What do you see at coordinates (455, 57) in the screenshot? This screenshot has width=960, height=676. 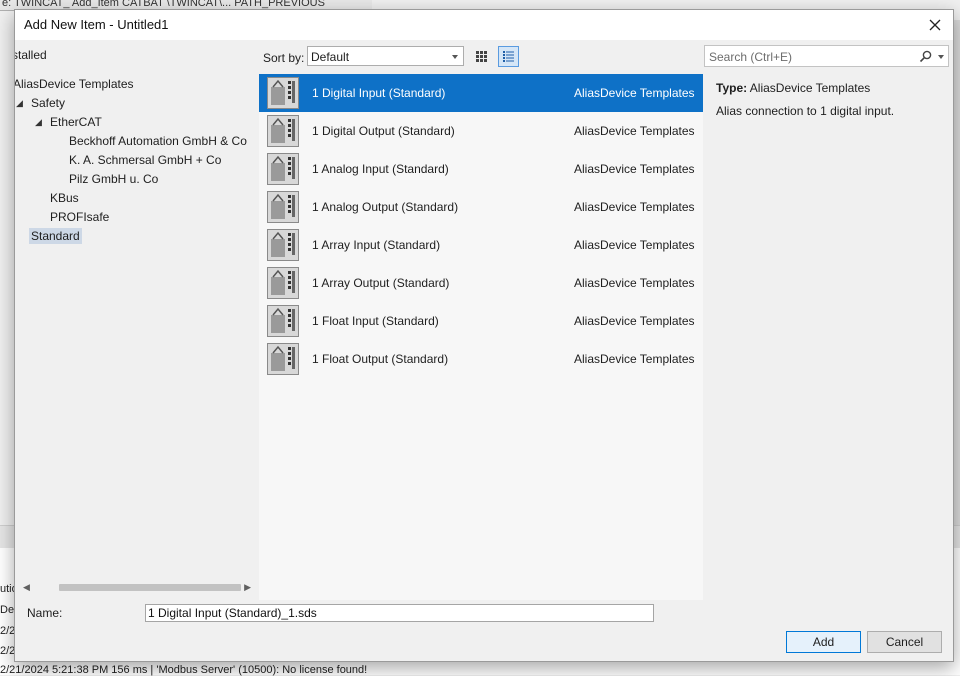 I see `dropdown-caret-icon` at bounding box center [455, 57].